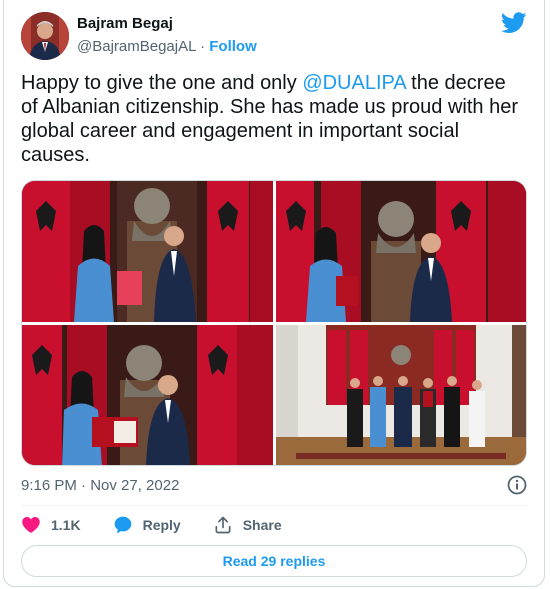  I want to click on reply-bubble-icon, so click(122, 525).